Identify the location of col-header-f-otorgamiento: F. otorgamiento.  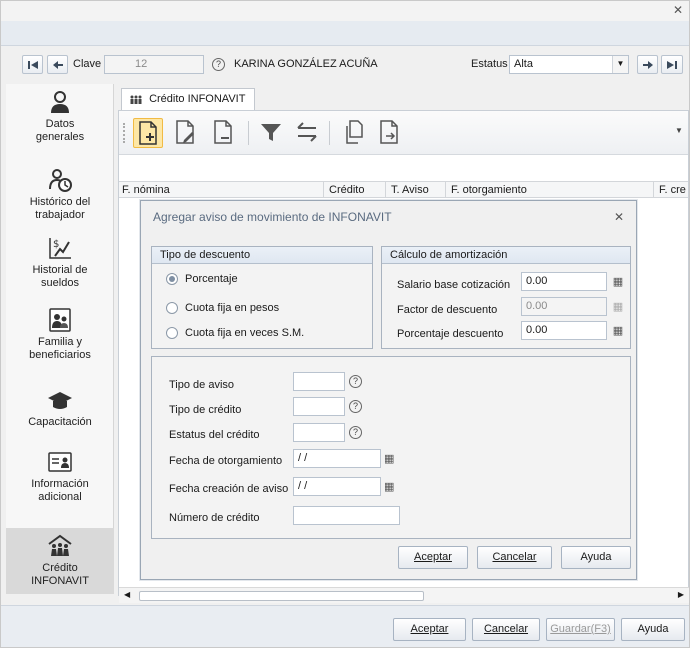
(489, 190).